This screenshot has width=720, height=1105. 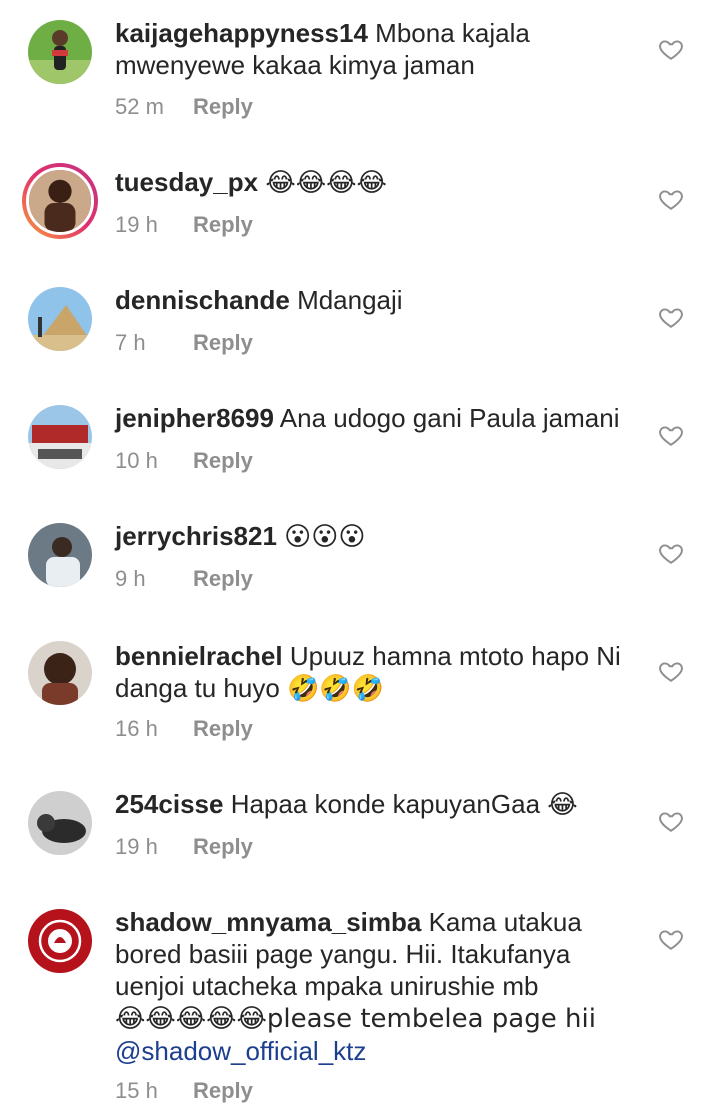 What do you see at coordinates (355, 1019) in the screenshot?
I see `comment-body: 😂😂😂😂😂please tembelea page hii` at bounding box center [355, 1019].